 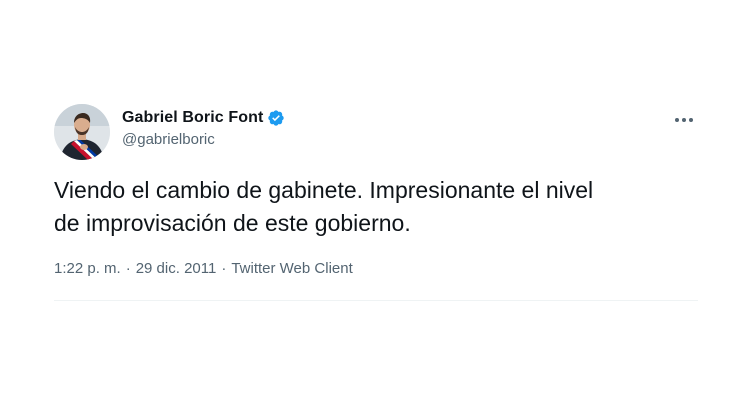 What do you see at coordinates (87, 268) in the screenshot?
I see `tweet-time: 1:22 p. m.` at bounding box center [87, 268].